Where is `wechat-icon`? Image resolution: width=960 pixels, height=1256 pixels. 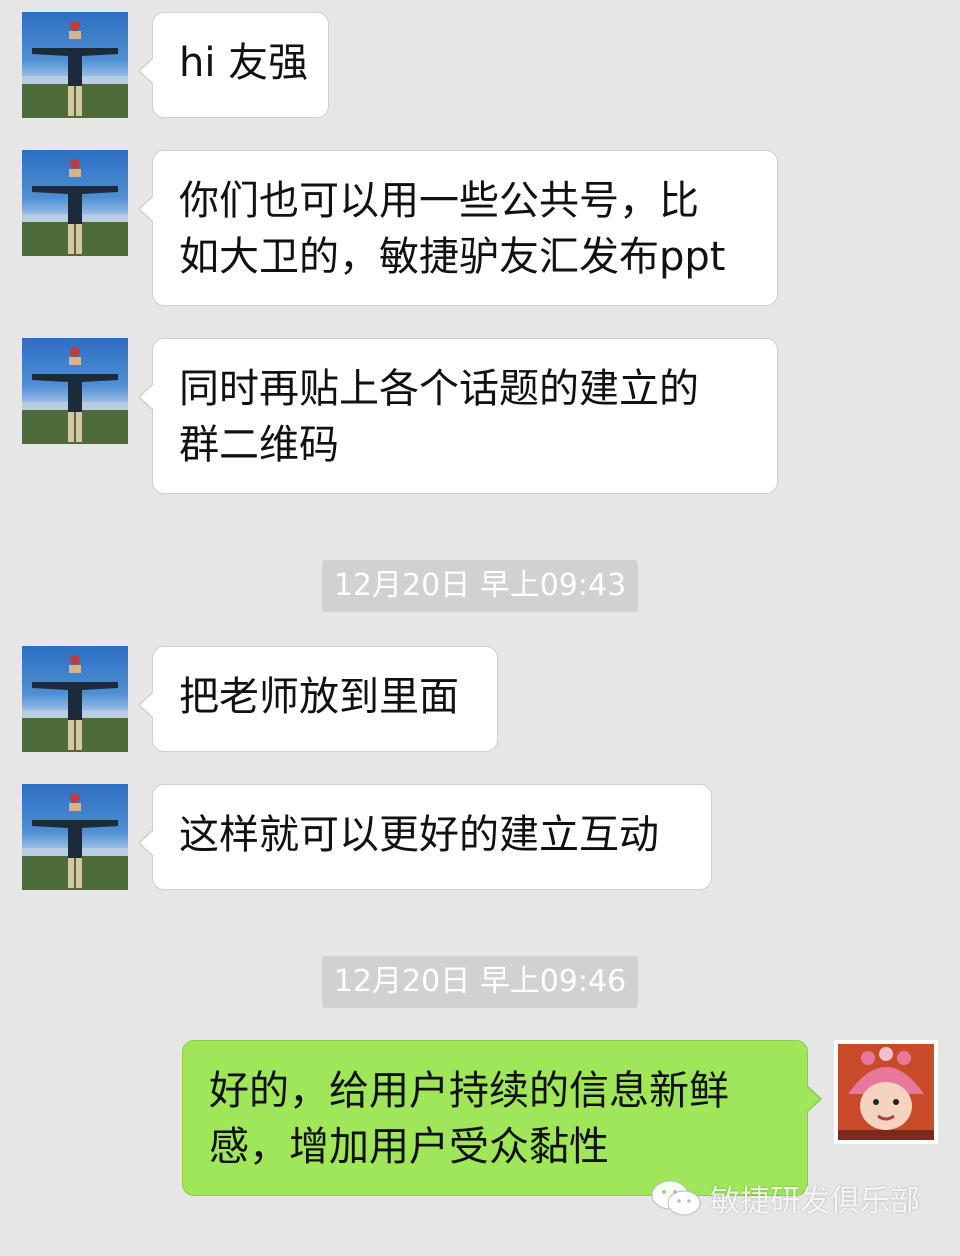
wechat-icon is located at coordinates (676, 1198).